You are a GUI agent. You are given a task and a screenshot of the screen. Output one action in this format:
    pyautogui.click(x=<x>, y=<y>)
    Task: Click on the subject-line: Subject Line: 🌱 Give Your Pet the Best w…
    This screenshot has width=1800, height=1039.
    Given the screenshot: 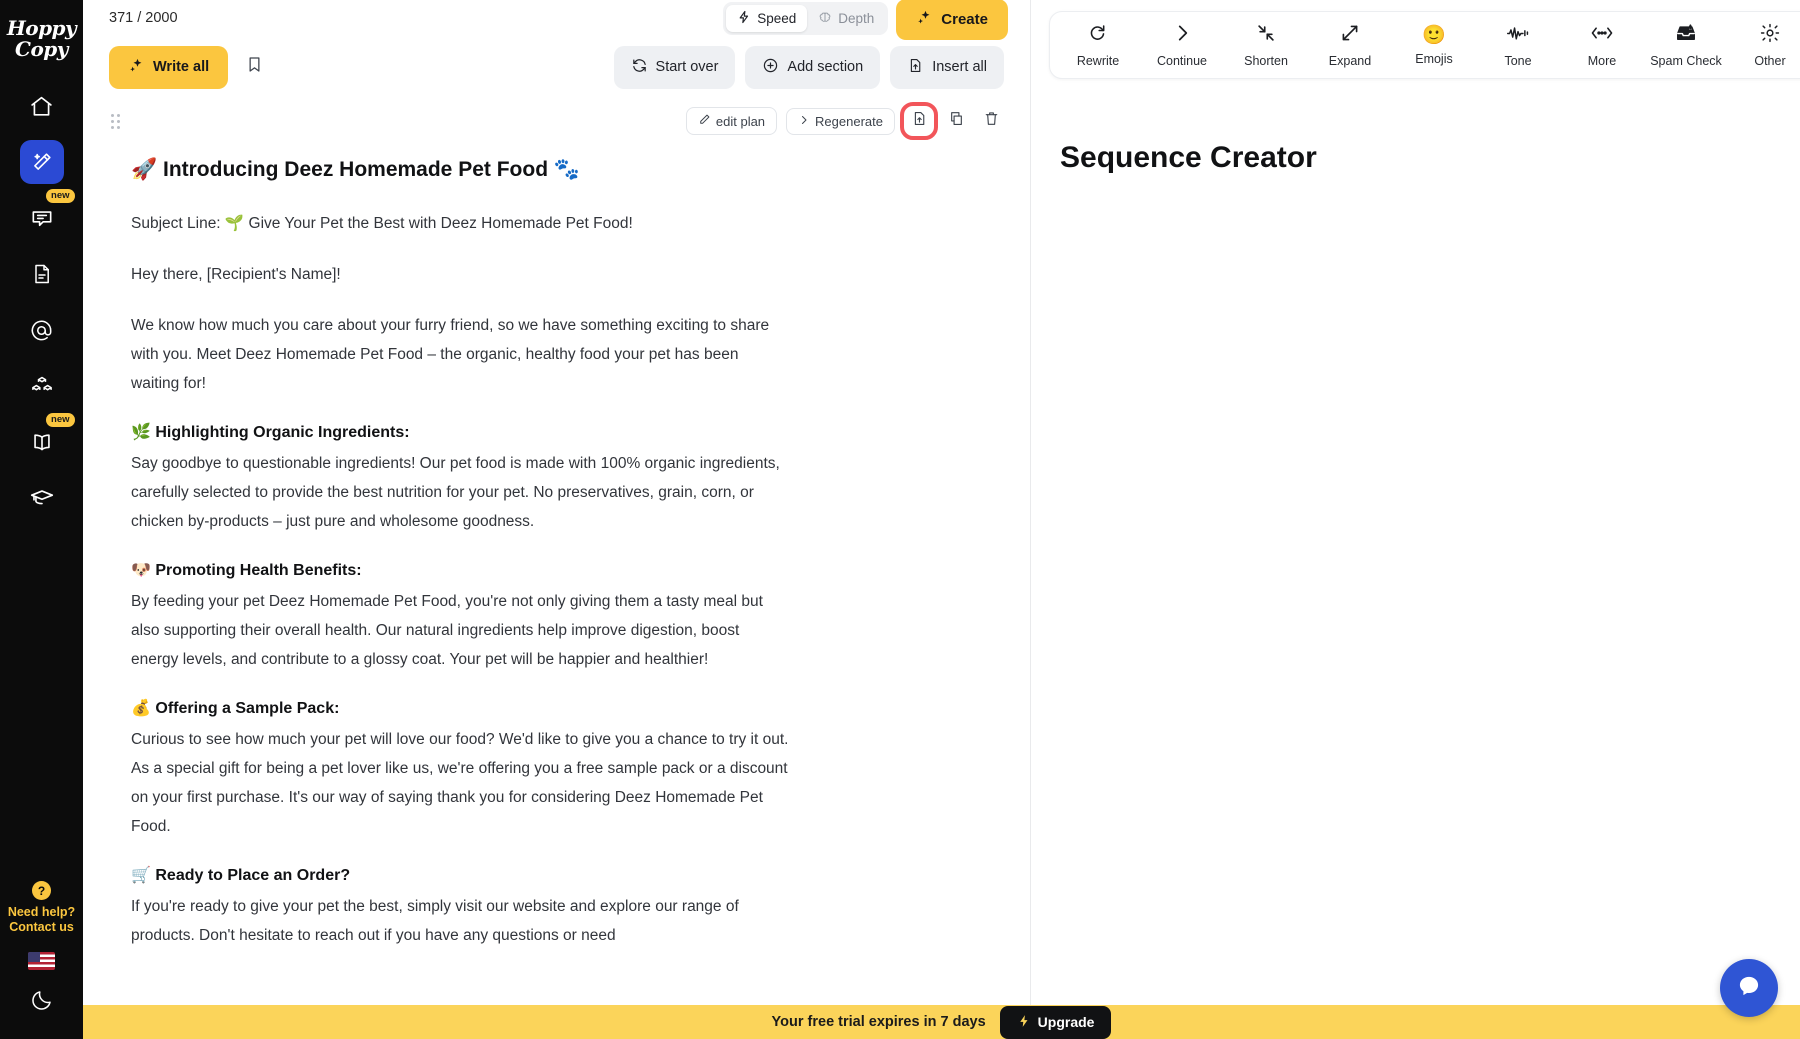 What is the action you would take?
    pyautogui.click(x=382, y=224)
    